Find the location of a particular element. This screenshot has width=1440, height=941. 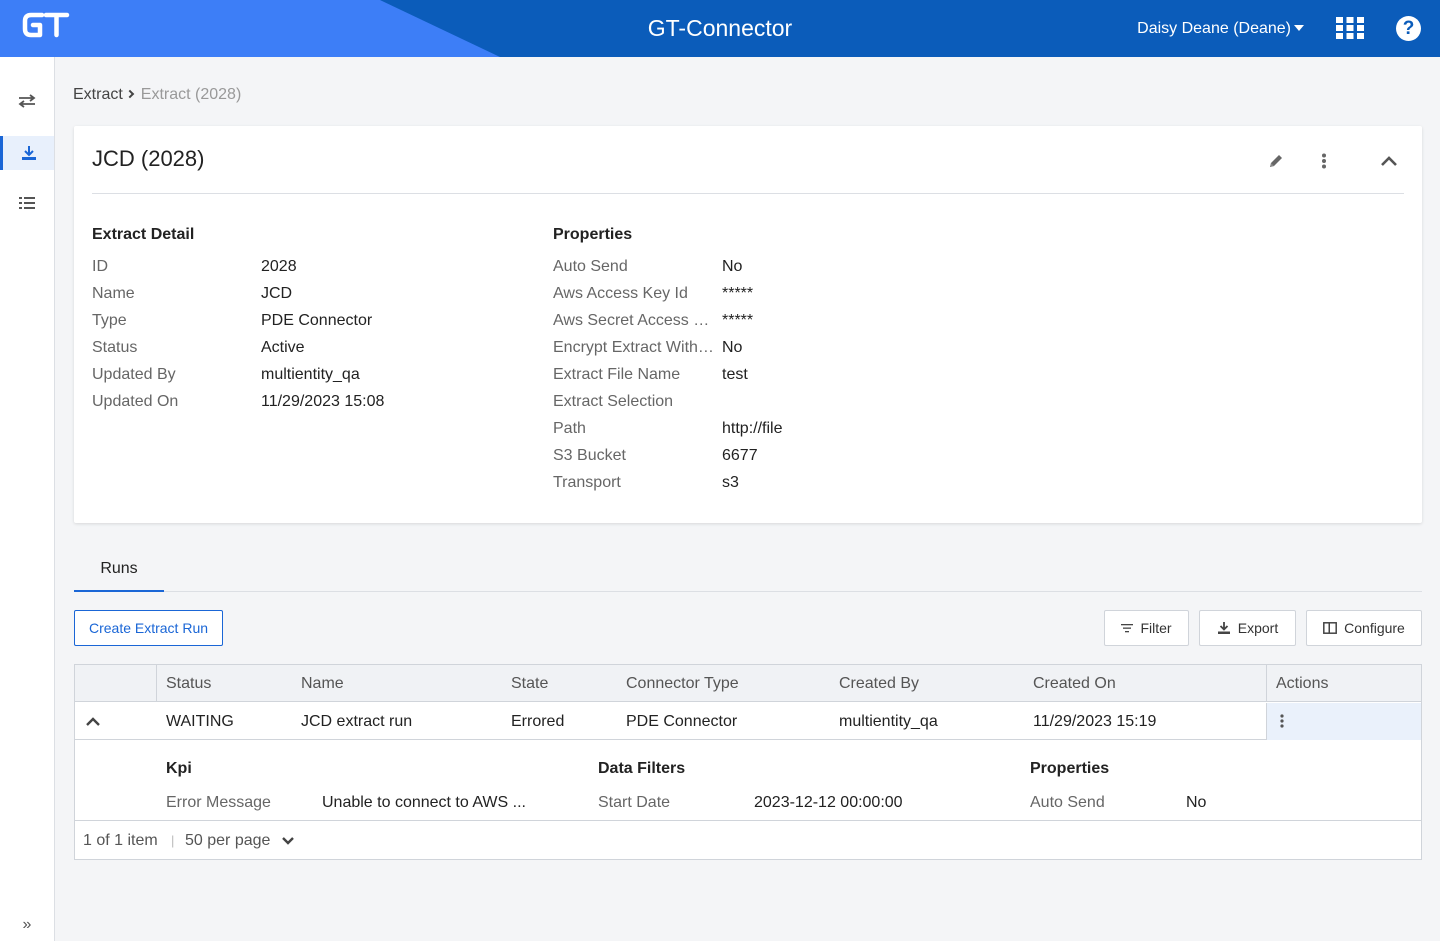

header-accent-wedge is located at coordinates (250, 28).